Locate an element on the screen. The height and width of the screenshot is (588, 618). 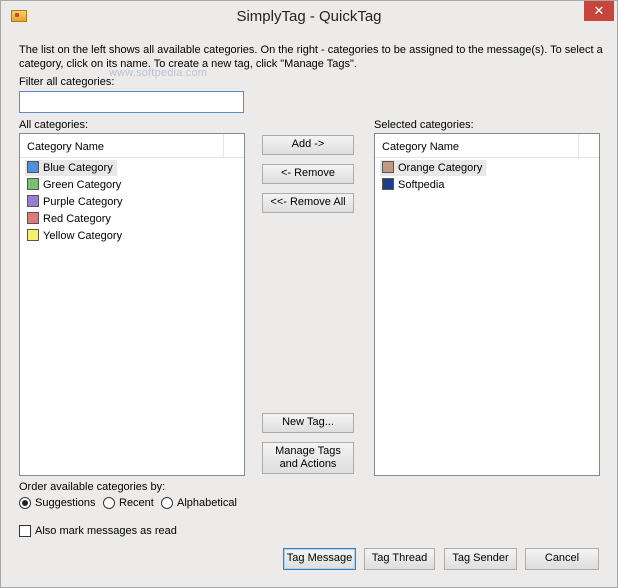
list-item-softpedia: Softpedia is located at coordinates (414, 185).